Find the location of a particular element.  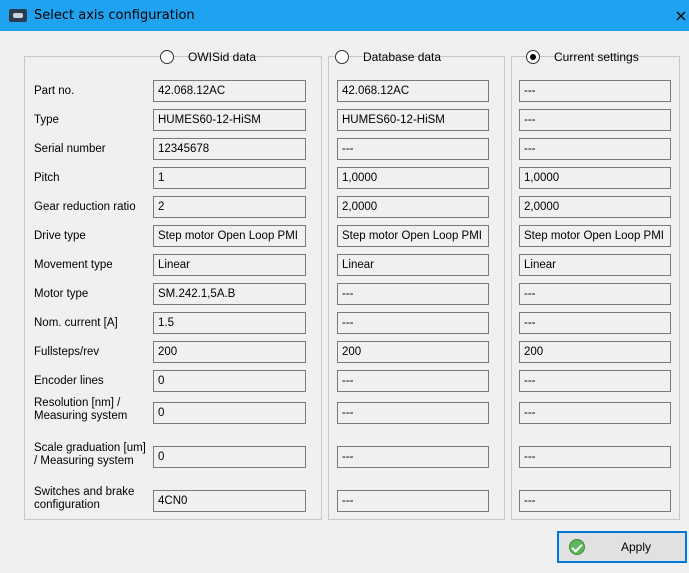

row-label: Serial number is located at coordinates (70, 149).